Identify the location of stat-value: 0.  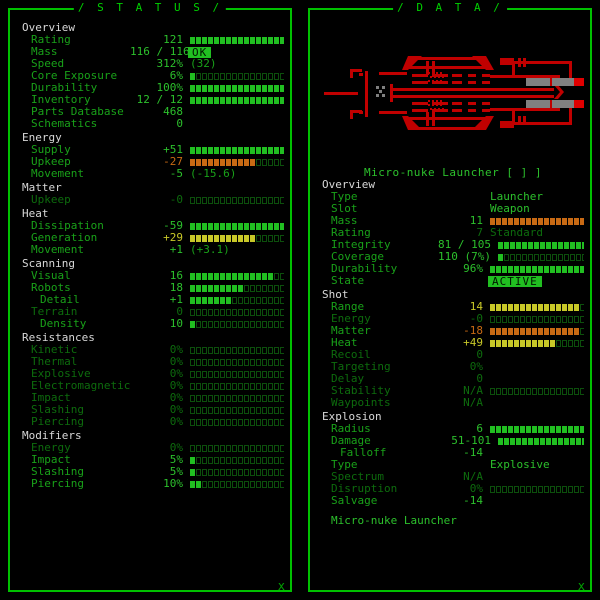
(179, 123).